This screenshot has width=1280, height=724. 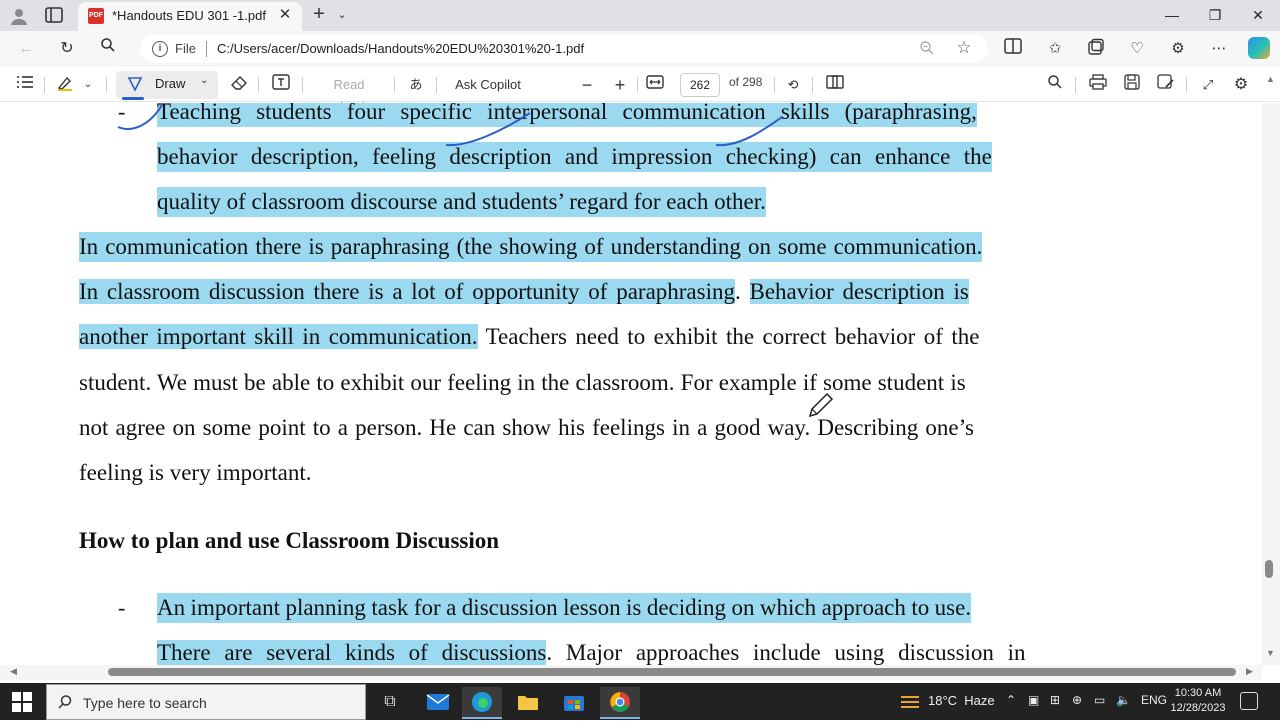 I want to click on tab-list-chevron-icon: ⌄, so click(x=342, y=15).